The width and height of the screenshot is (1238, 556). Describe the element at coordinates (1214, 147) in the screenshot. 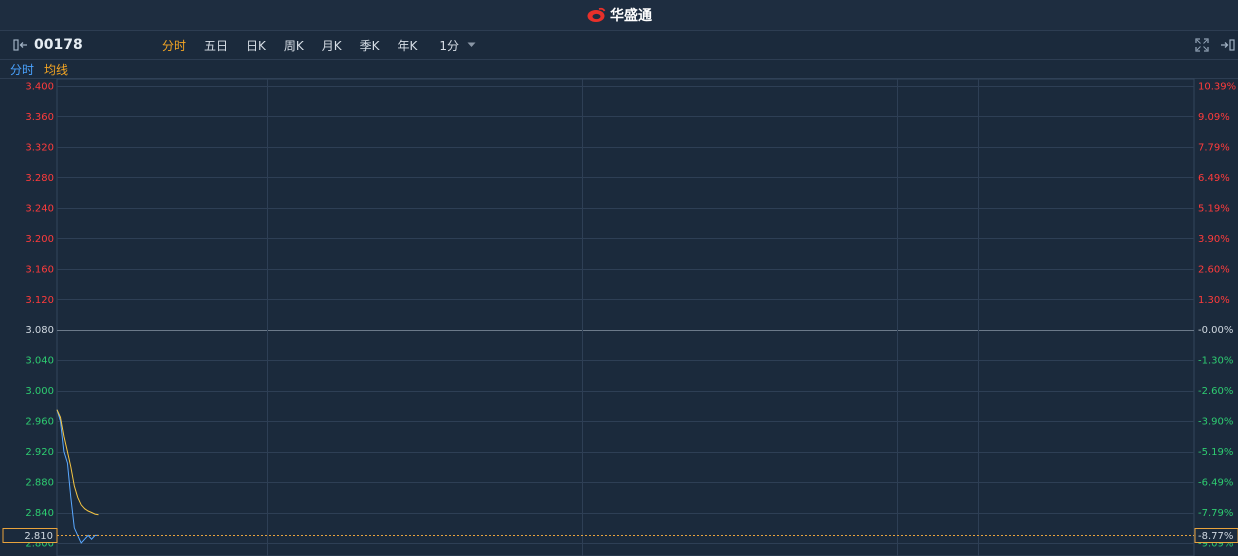

I see `right-axis-tick: 7.79%` at that location.